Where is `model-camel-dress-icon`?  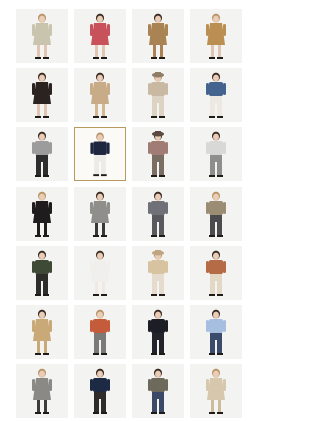
model-camel-dress-icon is located at coordinates (158, 36).